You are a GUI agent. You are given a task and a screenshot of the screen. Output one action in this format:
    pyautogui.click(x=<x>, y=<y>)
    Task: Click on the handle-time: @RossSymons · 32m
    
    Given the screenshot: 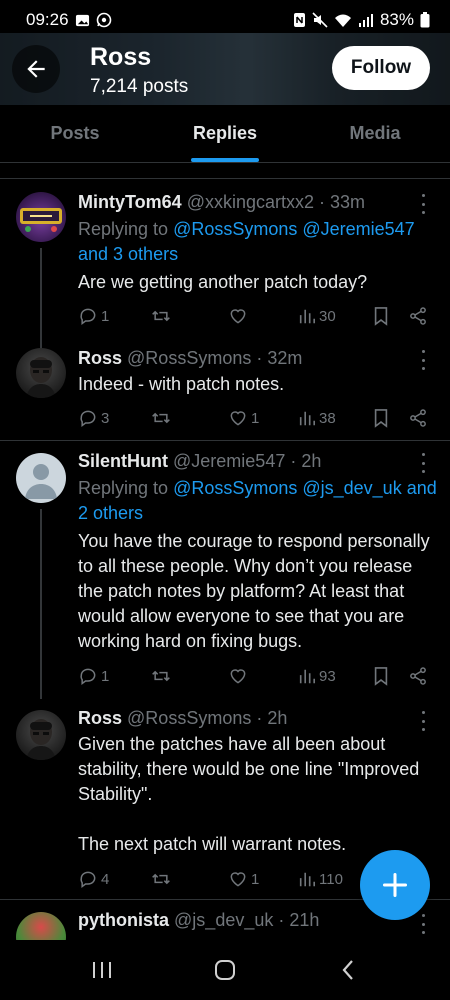 What is the action you would take?
    pyautogui.click(x=215, y=358)
    